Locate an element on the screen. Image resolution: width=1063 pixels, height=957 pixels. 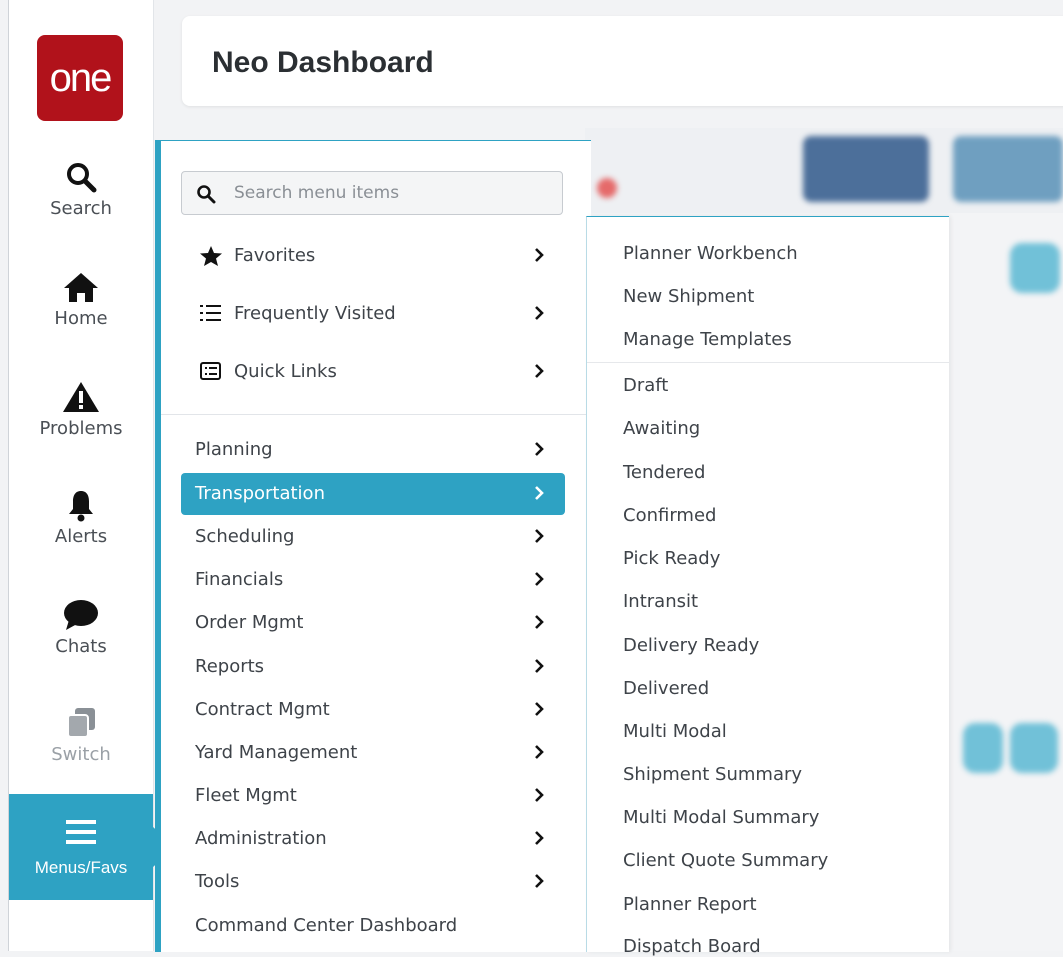
menu-item-financials: Financials is located at coordinates (373, 580).